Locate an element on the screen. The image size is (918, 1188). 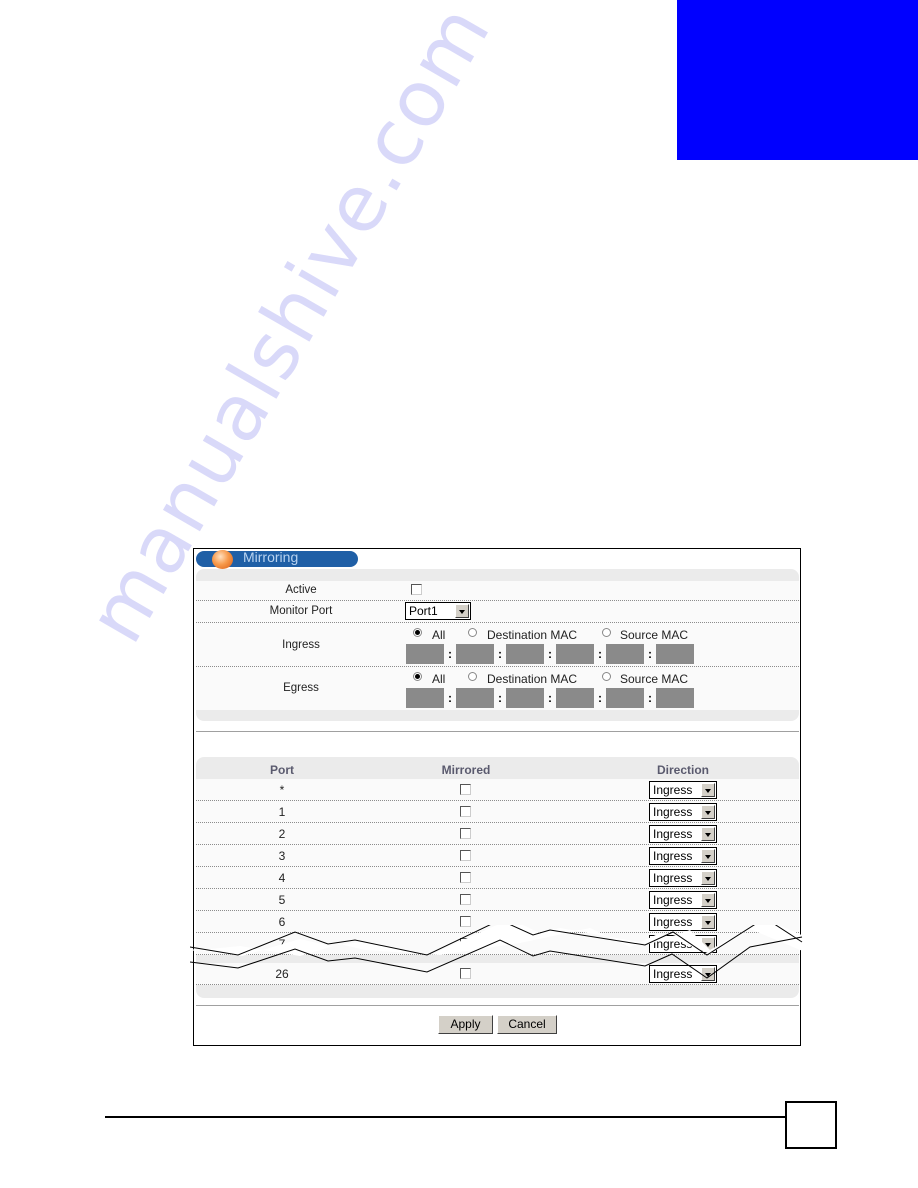
port-cell: 1 is located at coordinates (282, 812).